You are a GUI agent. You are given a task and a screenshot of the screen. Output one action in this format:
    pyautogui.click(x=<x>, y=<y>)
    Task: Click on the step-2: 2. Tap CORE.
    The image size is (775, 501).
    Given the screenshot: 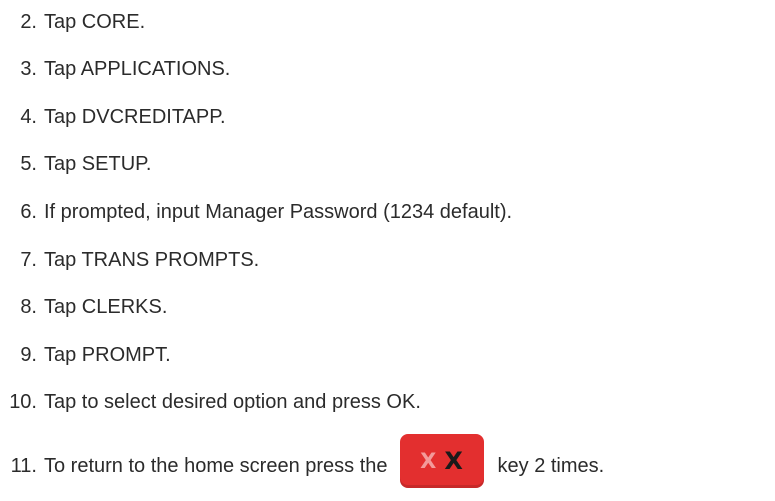 What is the action you would take?
    pyautogui.click(x=72, y=22)
    